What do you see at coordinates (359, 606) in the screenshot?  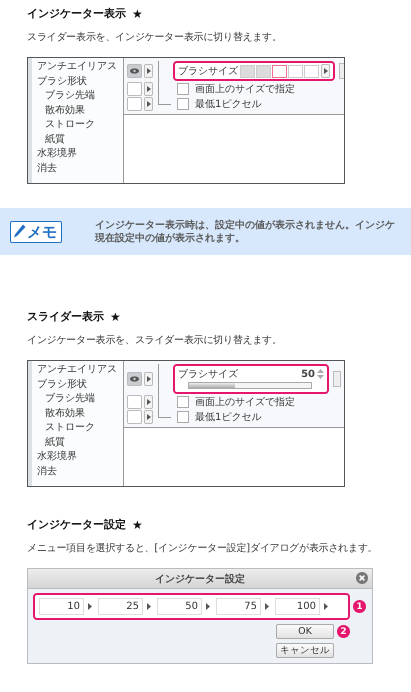 I see `callout-number: 1` at bounding box center [359, 606].